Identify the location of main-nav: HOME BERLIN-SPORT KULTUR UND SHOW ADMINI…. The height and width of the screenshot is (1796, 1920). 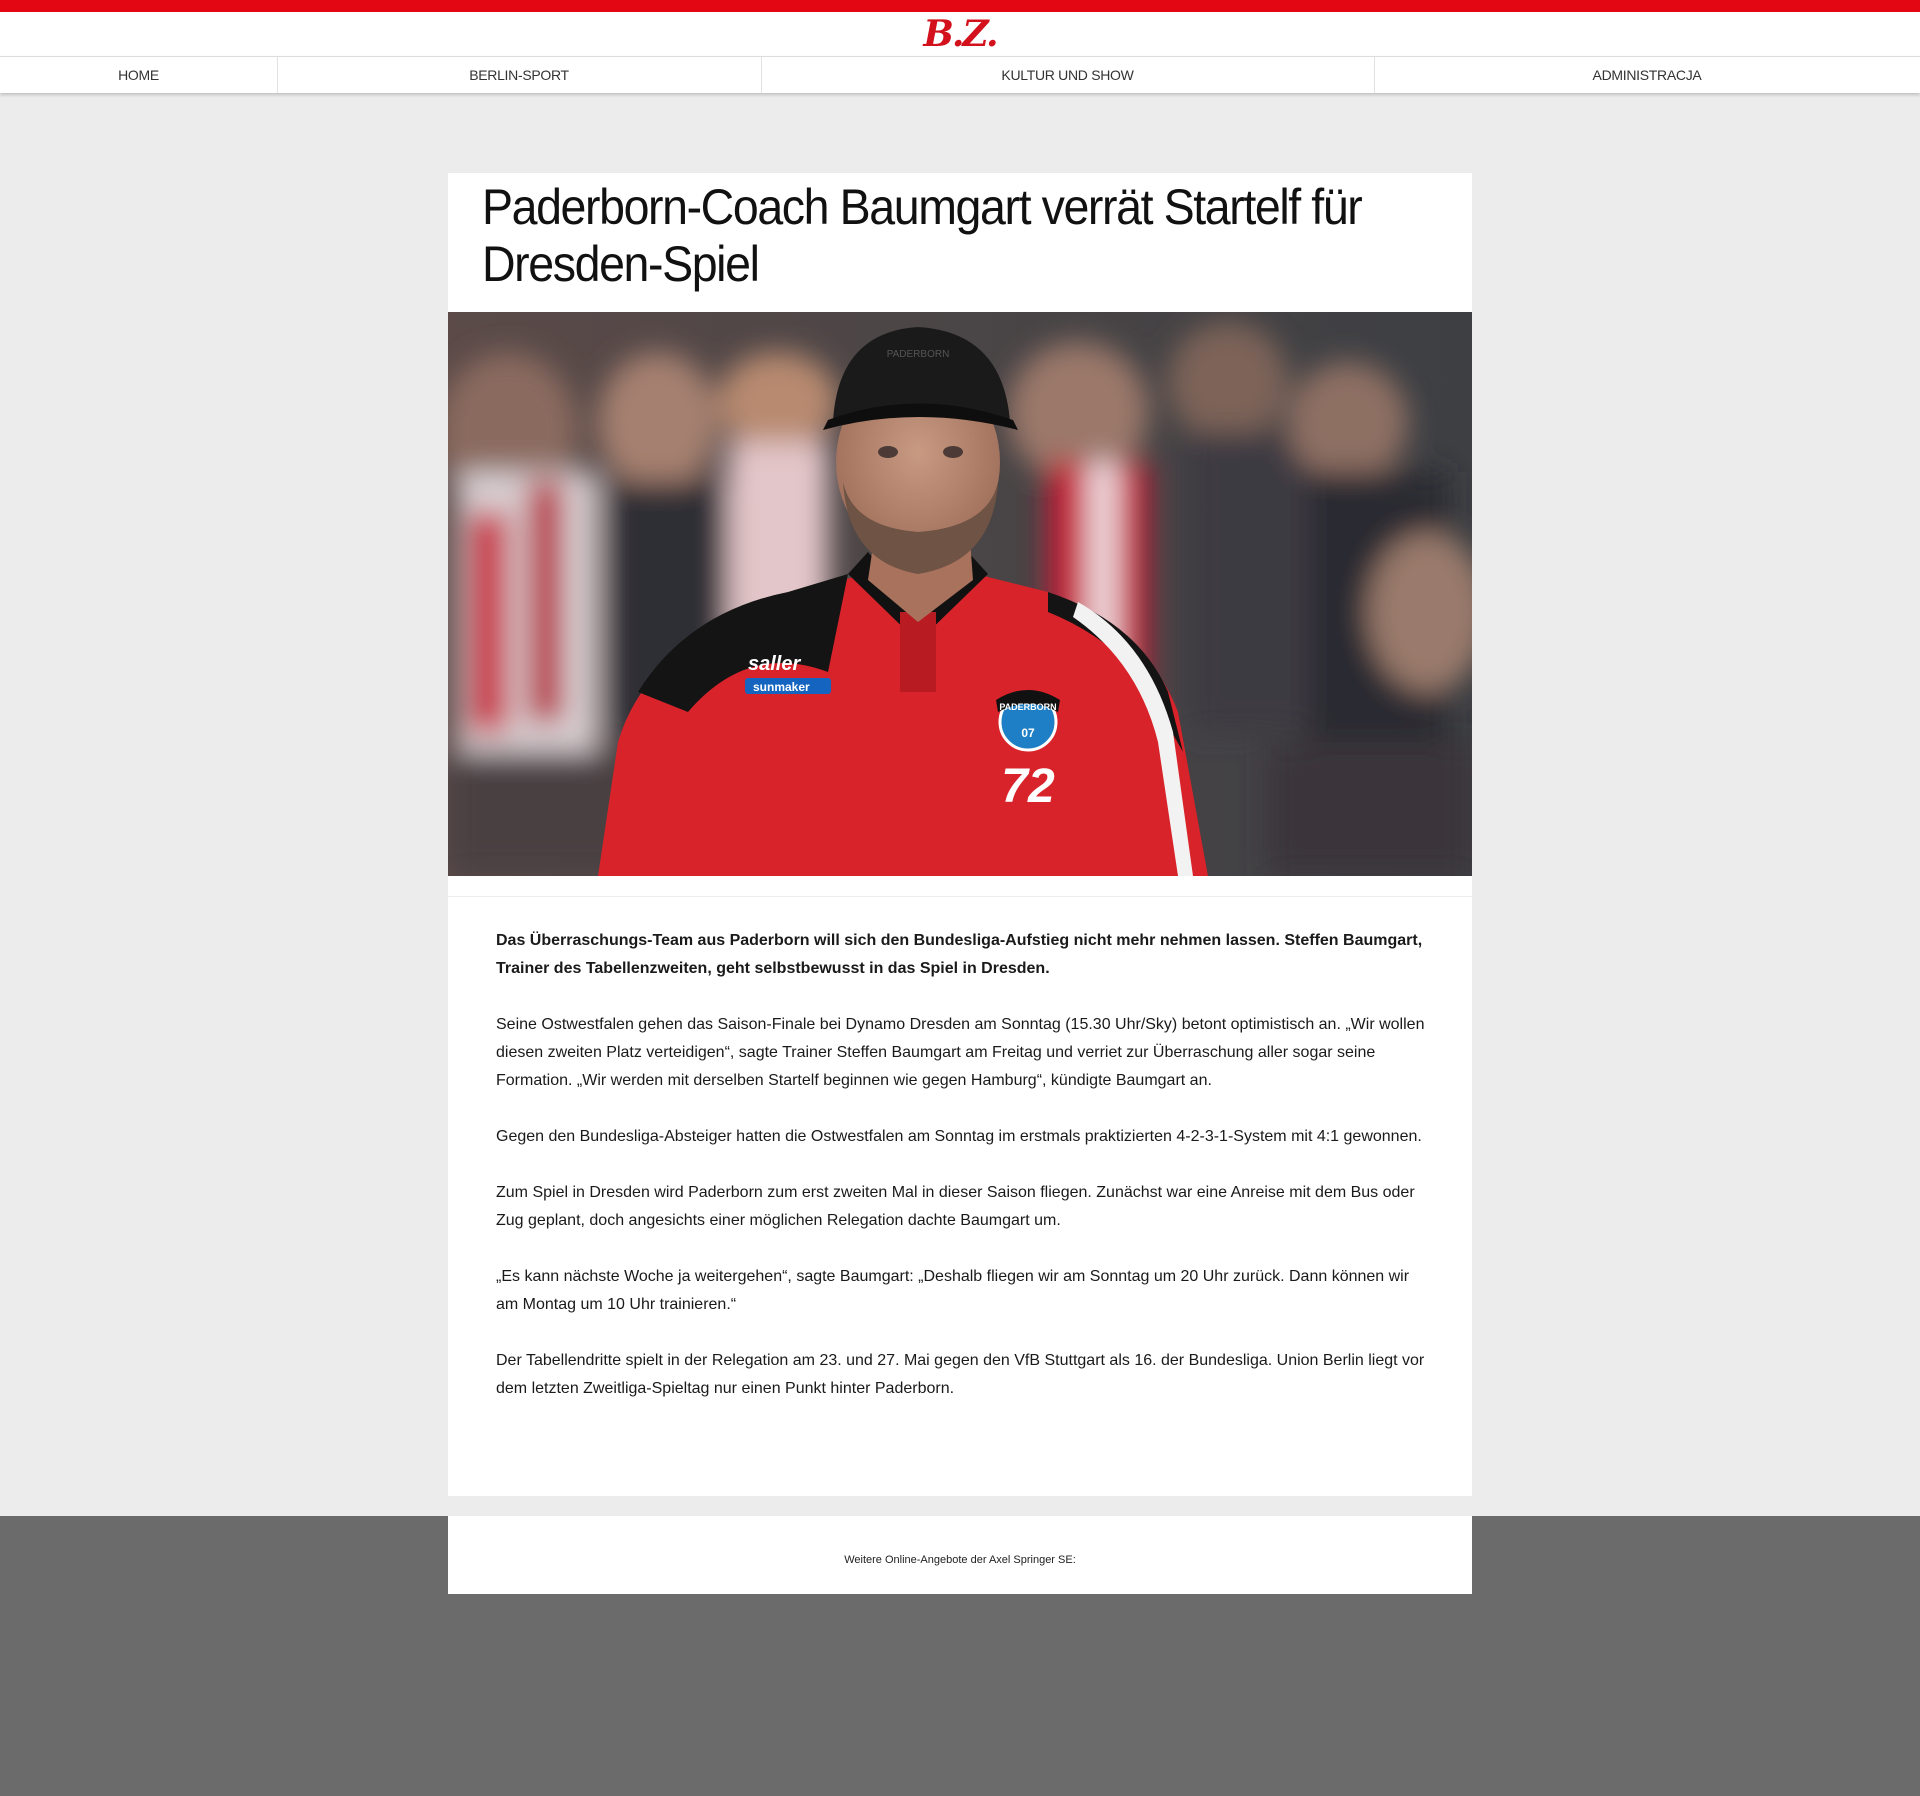
(960, 74).